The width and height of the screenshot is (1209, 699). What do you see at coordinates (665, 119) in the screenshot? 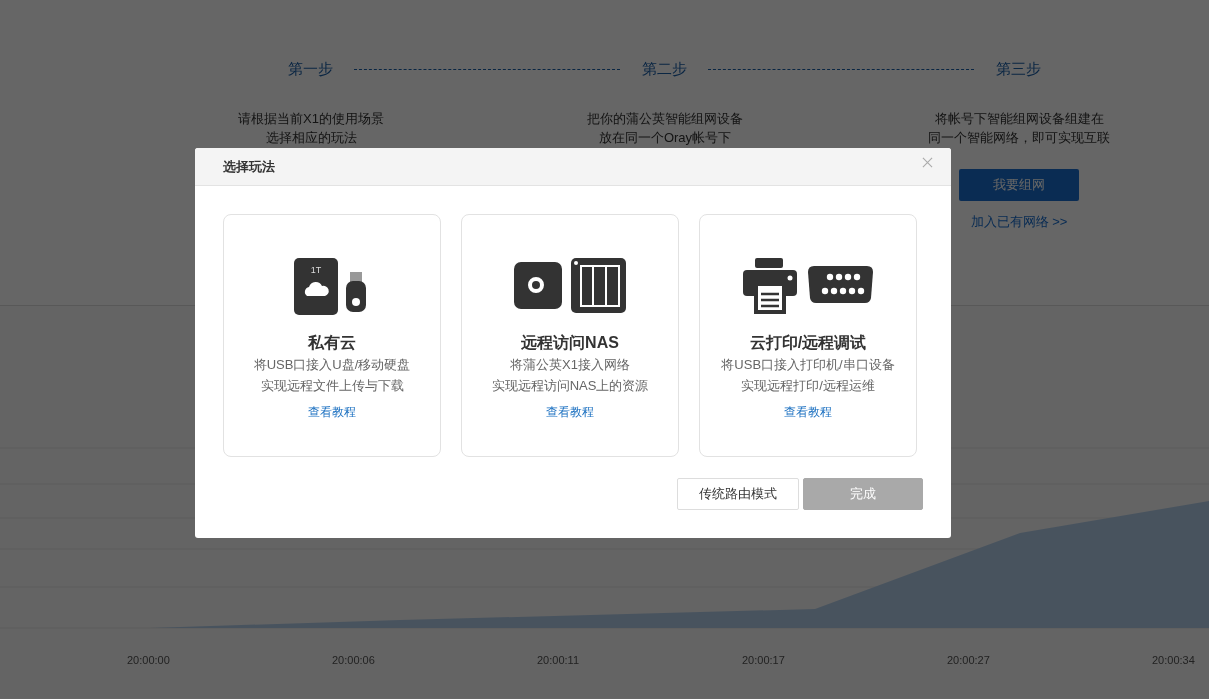
I see `step-description: 把你的蒲公英智能组网设备` at bounding box center [665, 119].